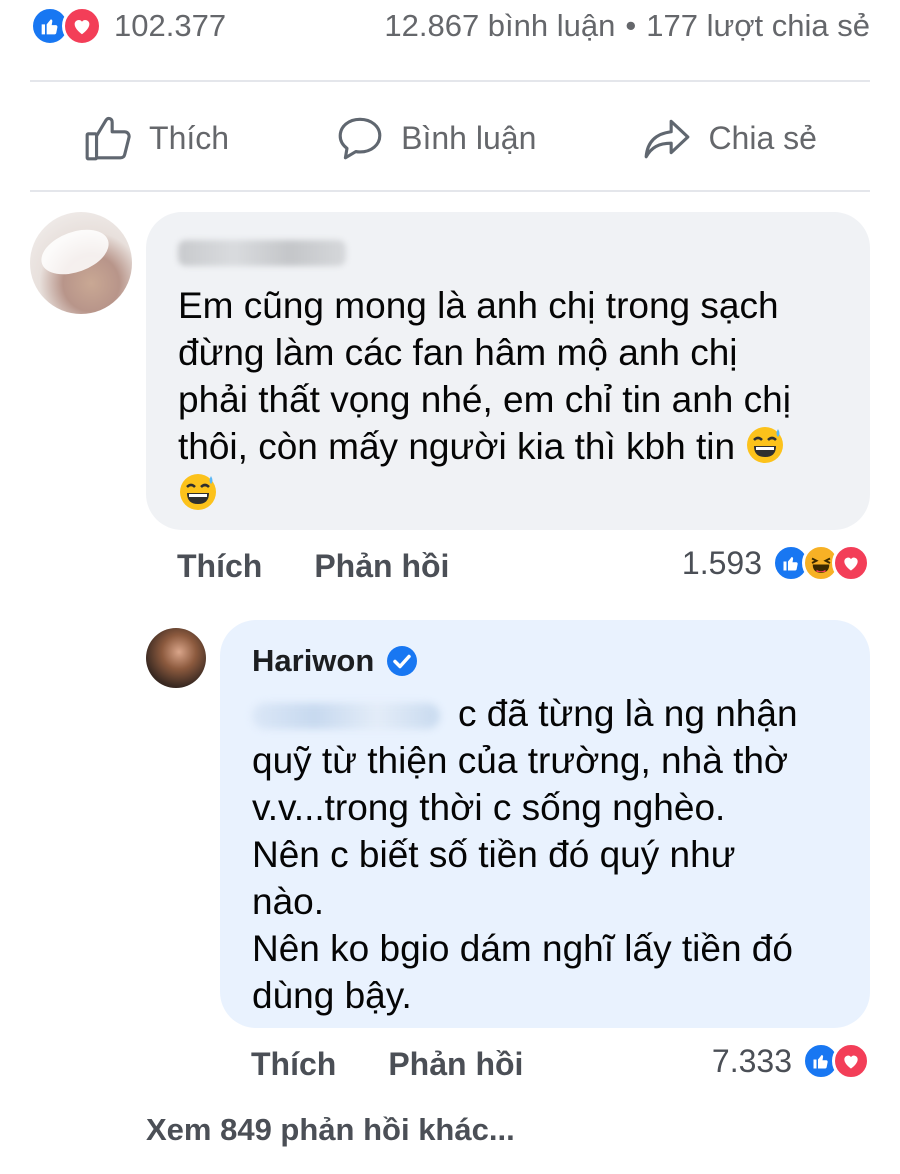 The height and width of the screenshot is (1174, 900). What do you see at coordinates (402, 661) in the screenshot?
I see `verified-badge-icon` at bounding box center [402, 661].